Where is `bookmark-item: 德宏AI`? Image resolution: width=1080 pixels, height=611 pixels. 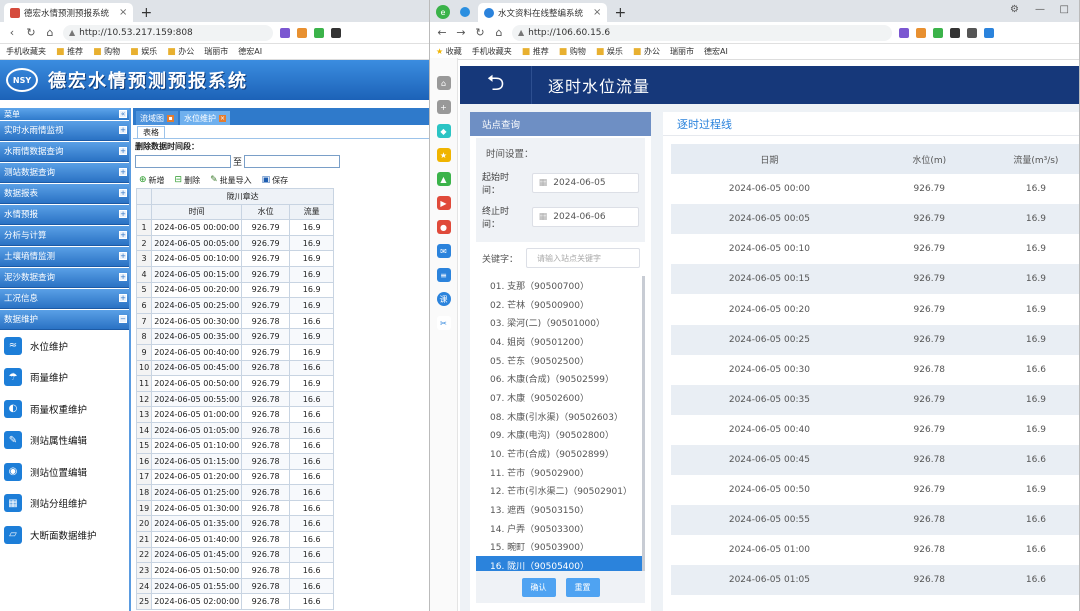 bookmark-item: 德宏AI is located at coordinates (250, 51).